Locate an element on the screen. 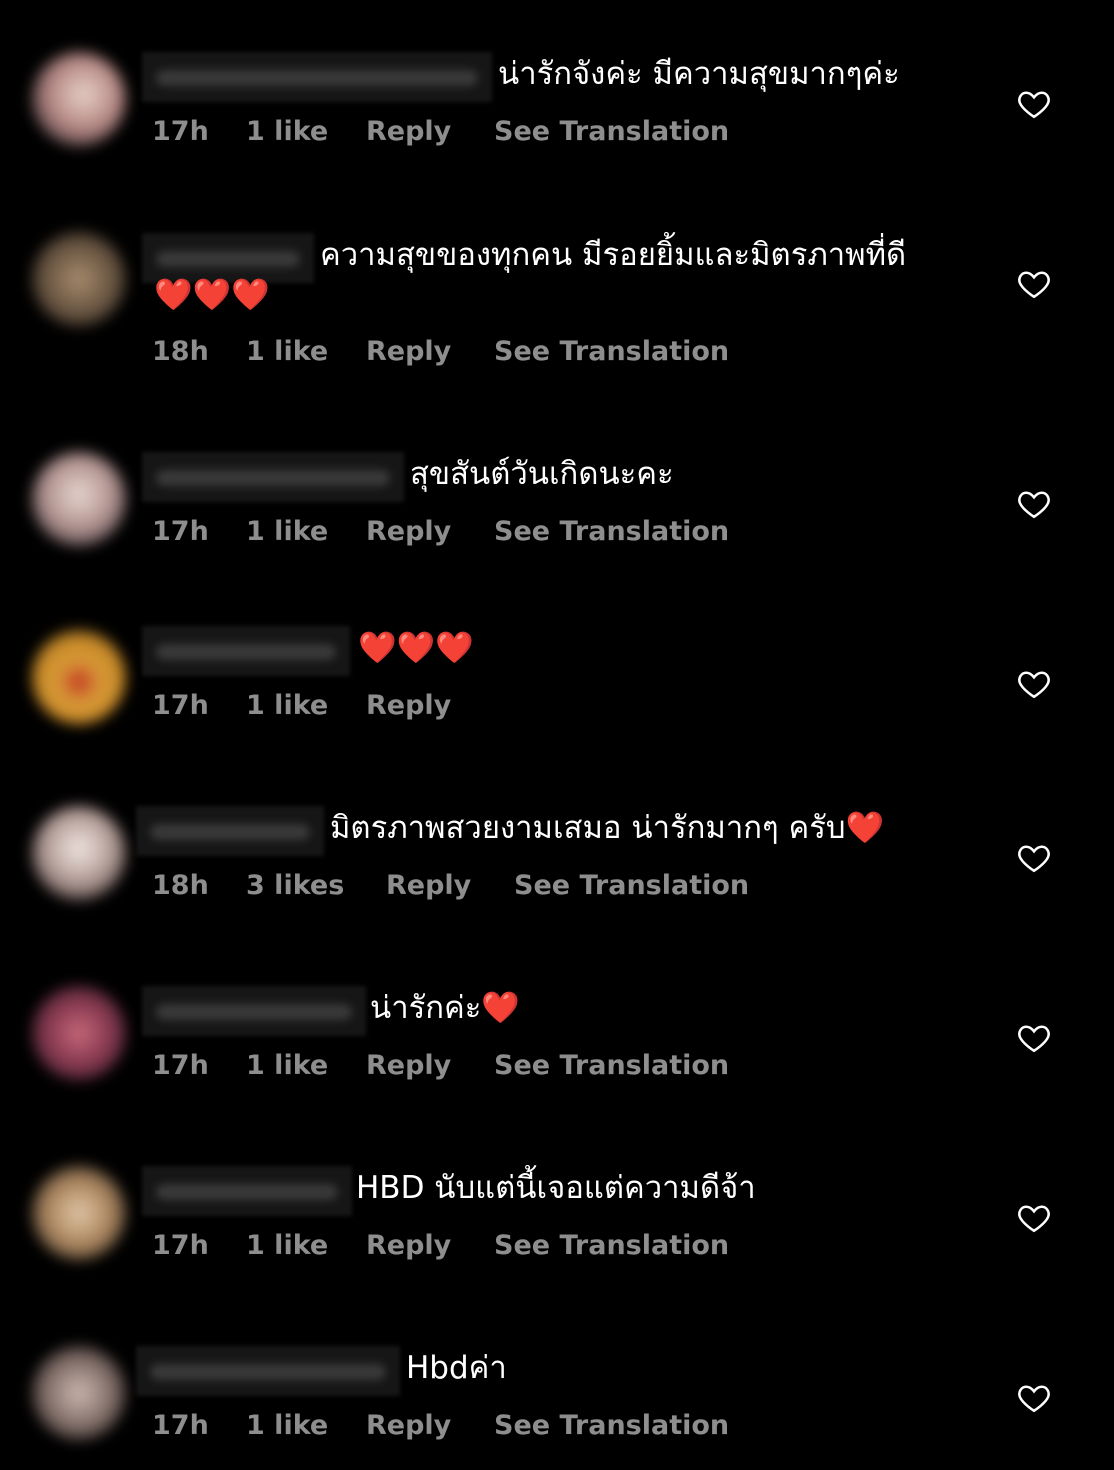 Image resolution: width=1114 pixels, height=1470 pixels. likes-count: 3 likes is located at coordinates (316, 885).